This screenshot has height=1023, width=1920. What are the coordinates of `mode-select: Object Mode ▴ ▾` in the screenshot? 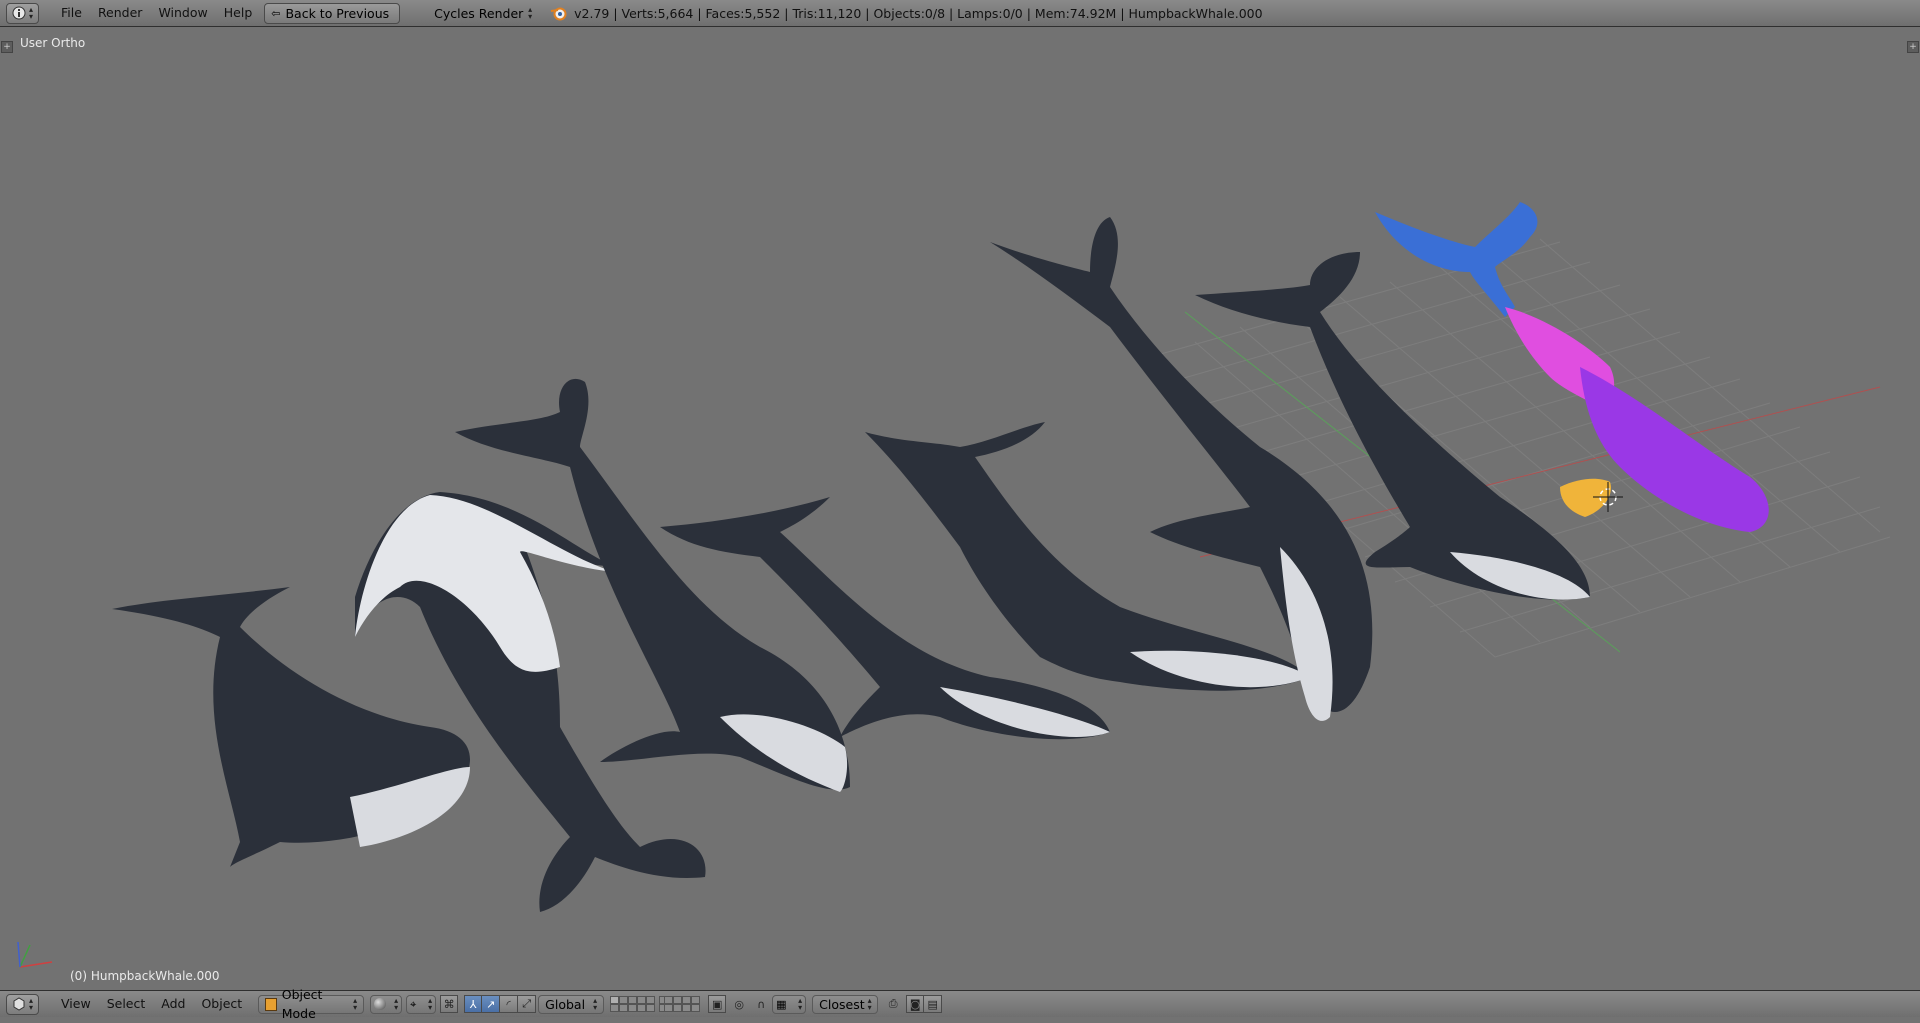 It's located at (311, 1004).